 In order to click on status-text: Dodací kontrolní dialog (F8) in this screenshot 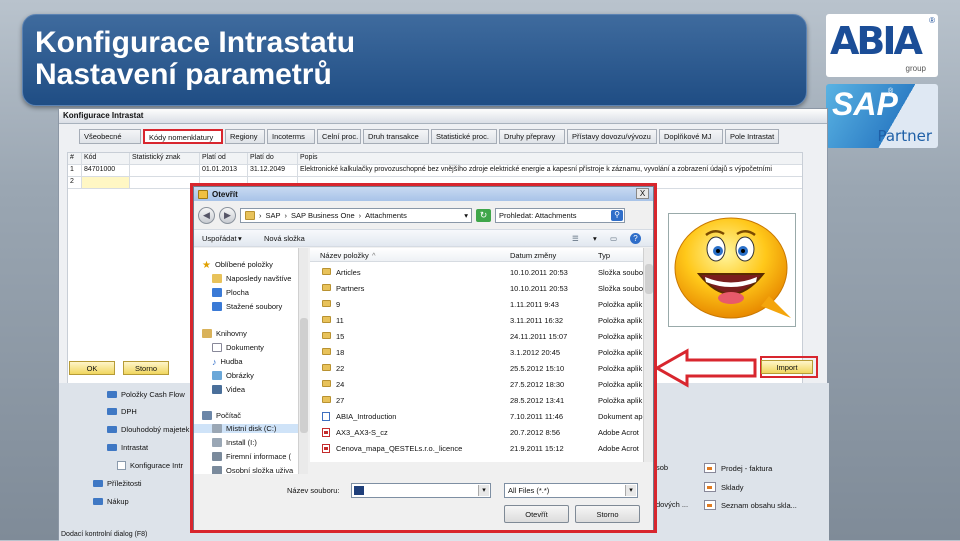, I will do `click(104, 534)`.